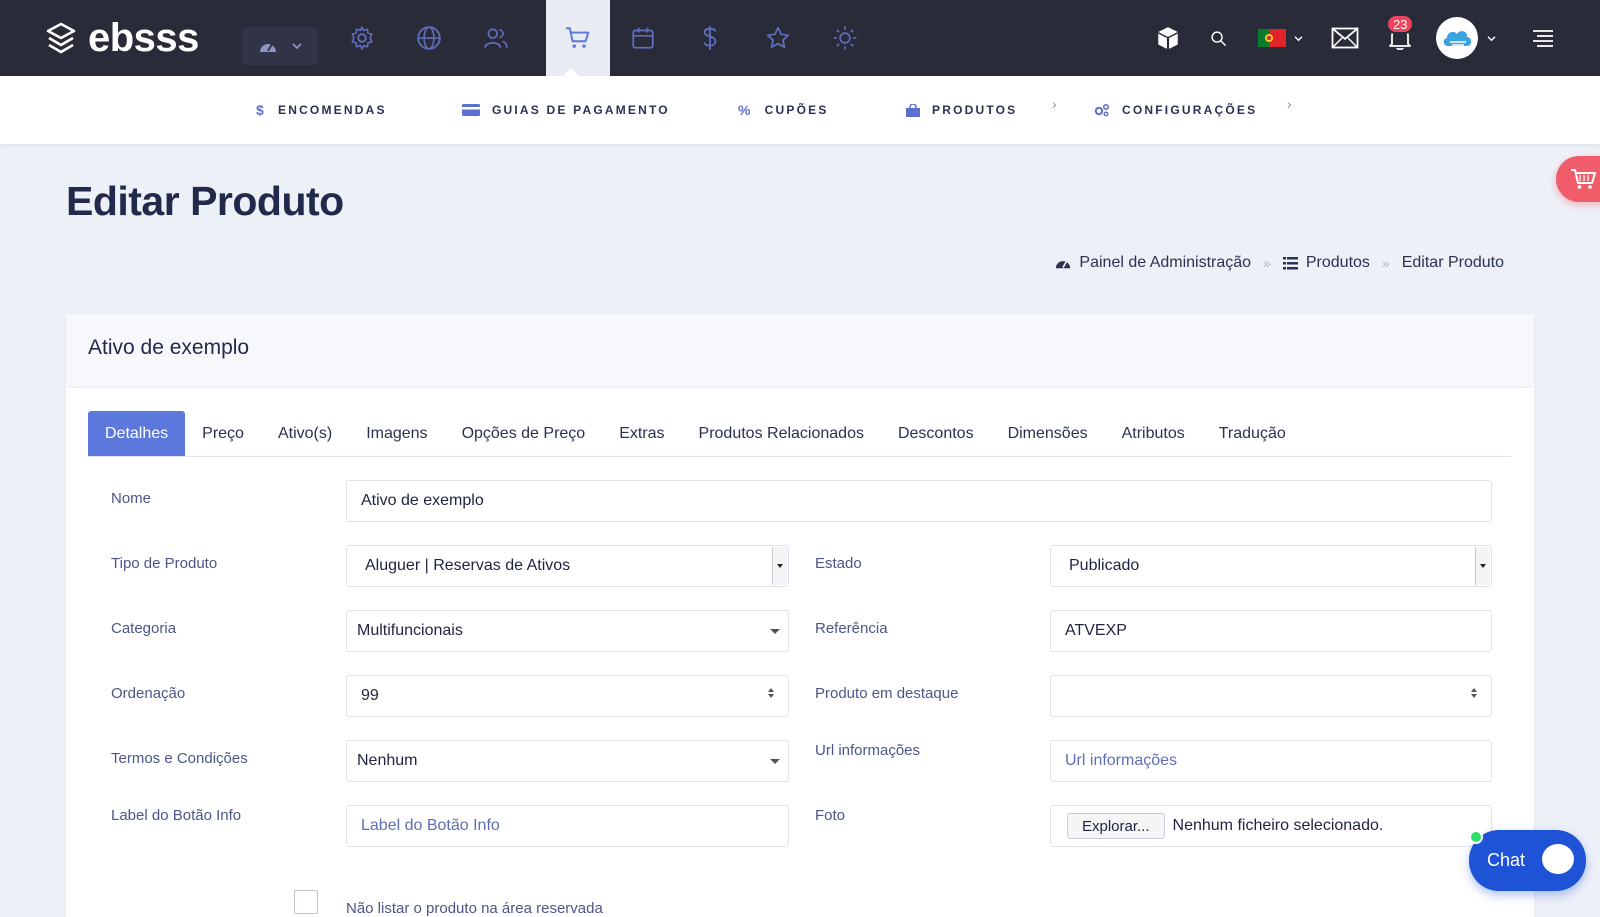  What do you see at coordinates (567, 631) in the screenshot?
I see `categoria-select: Multifuncionais` at bounding box center [567, 631].